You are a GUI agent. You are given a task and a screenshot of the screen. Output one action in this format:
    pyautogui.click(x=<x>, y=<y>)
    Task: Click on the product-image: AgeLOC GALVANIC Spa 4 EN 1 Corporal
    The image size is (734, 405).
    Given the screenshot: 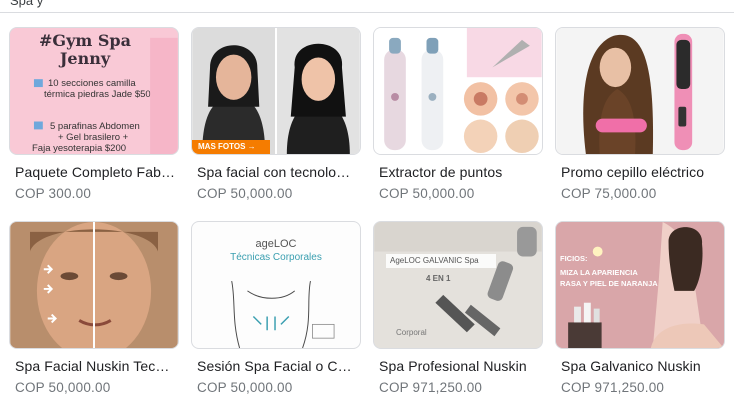 What is the action you would take?
    pyautogui.click(x=458, y=285)
    